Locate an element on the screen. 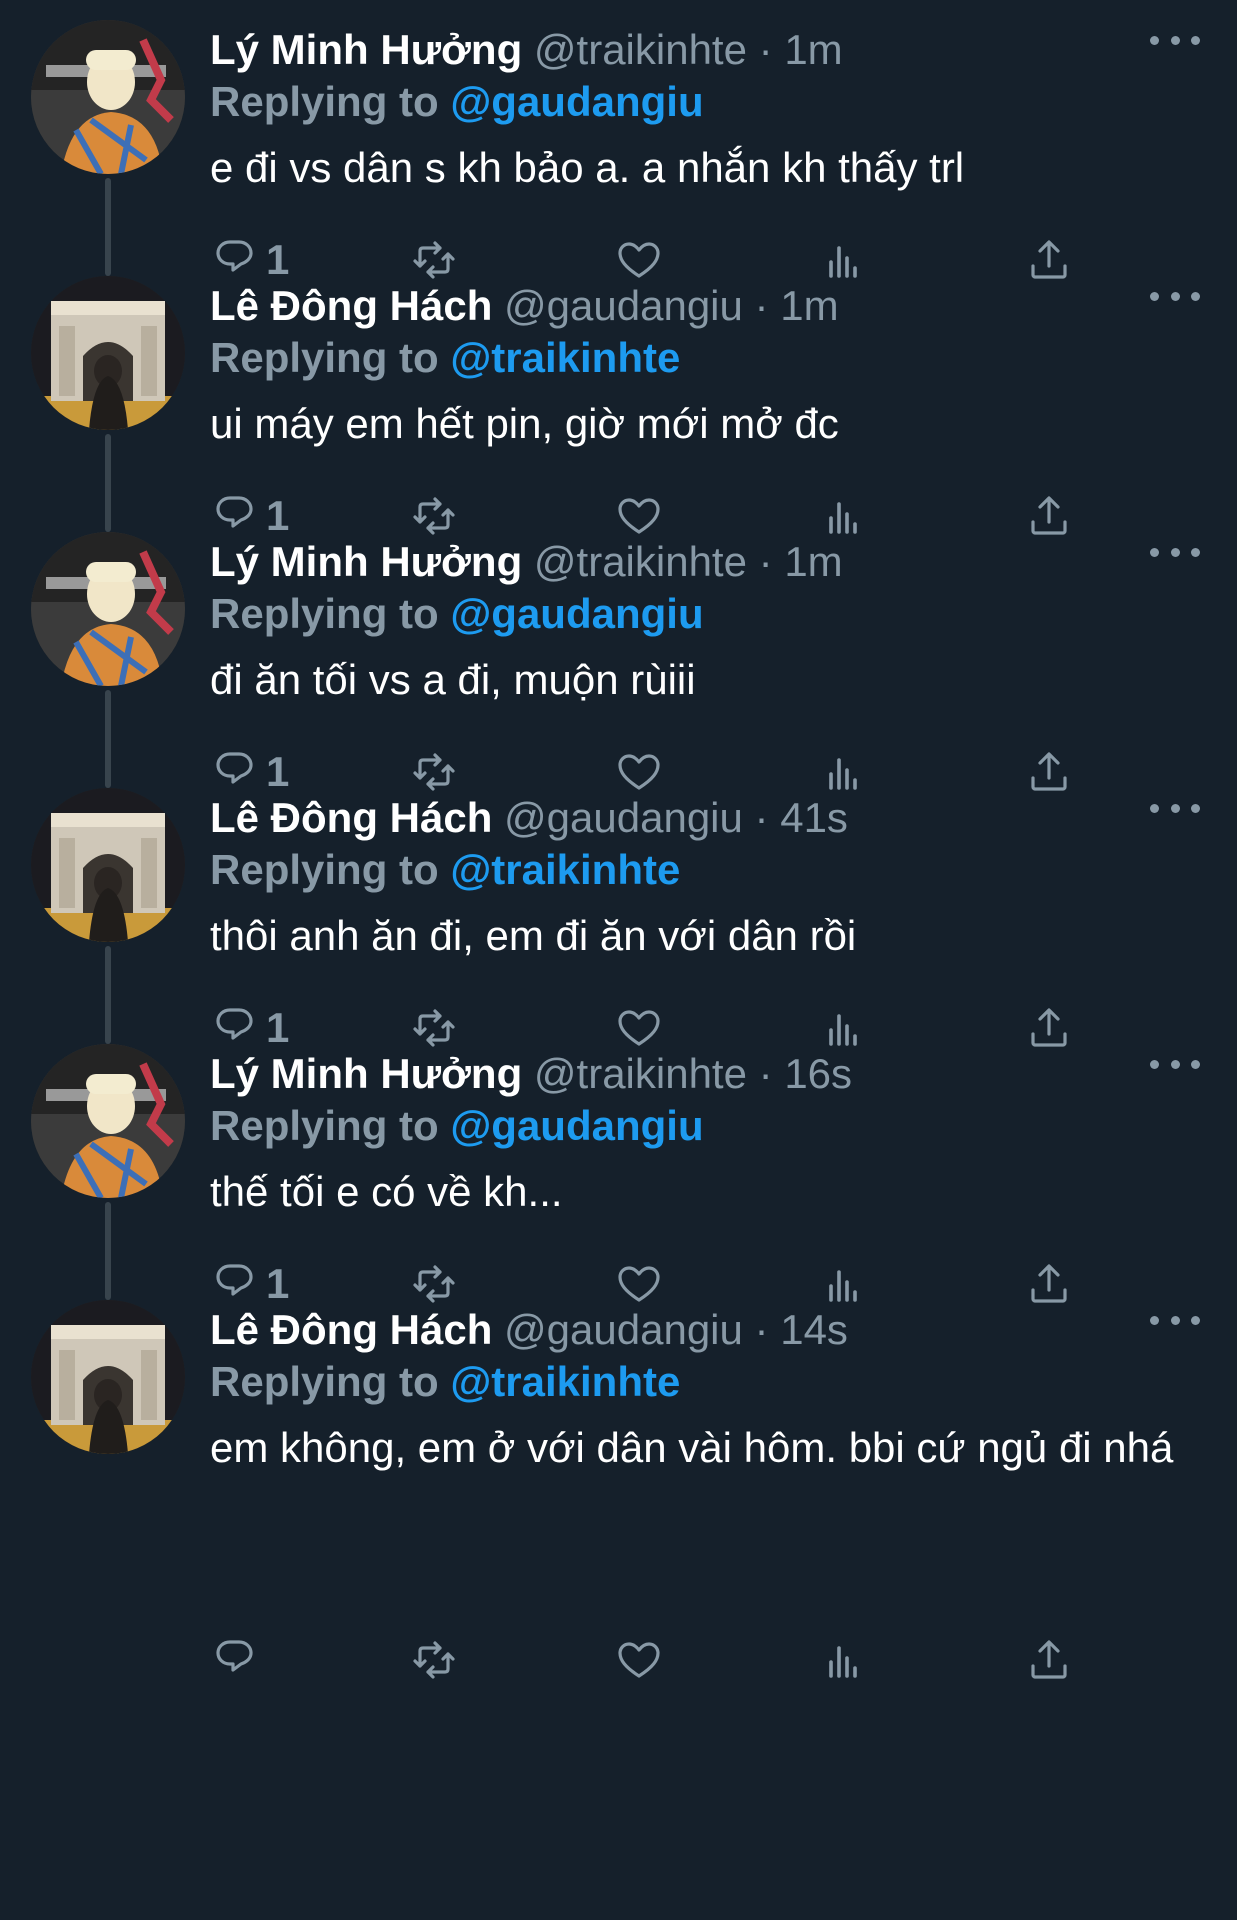 This screenshot has height=1920, width=1237. tweet-actions is located at coordinates (660, 1660).